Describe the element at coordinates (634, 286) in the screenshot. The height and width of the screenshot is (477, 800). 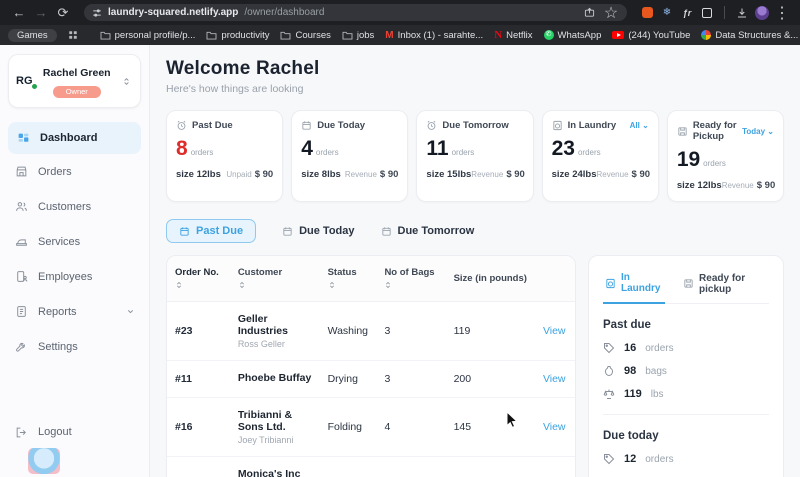
I see `panel-tab-in-laundry: In Laundry` at that location.